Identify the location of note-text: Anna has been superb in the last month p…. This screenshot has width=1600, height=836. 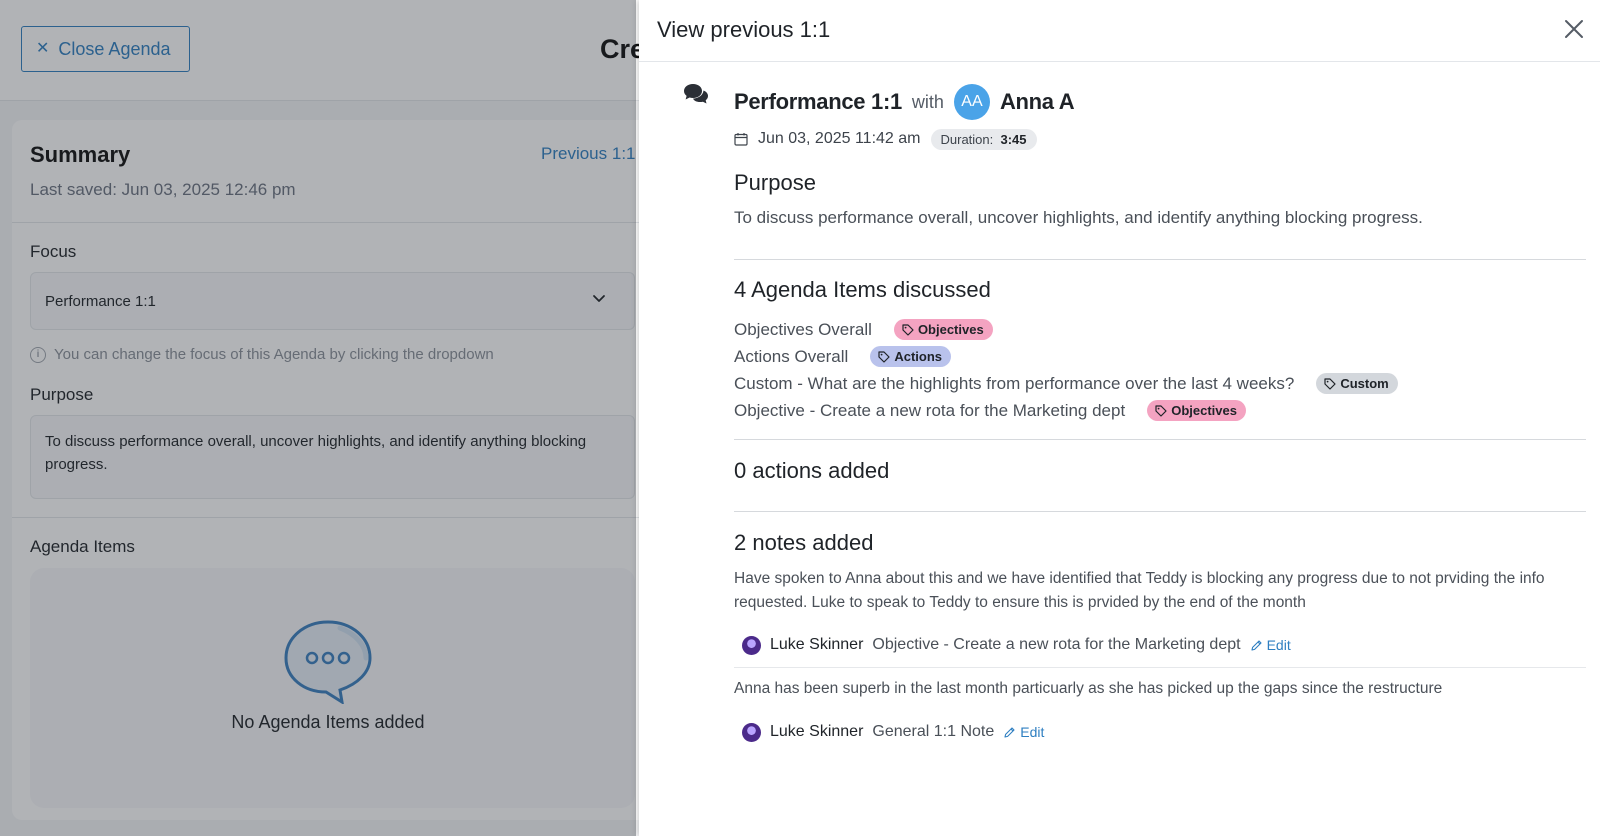
(1088, 688).